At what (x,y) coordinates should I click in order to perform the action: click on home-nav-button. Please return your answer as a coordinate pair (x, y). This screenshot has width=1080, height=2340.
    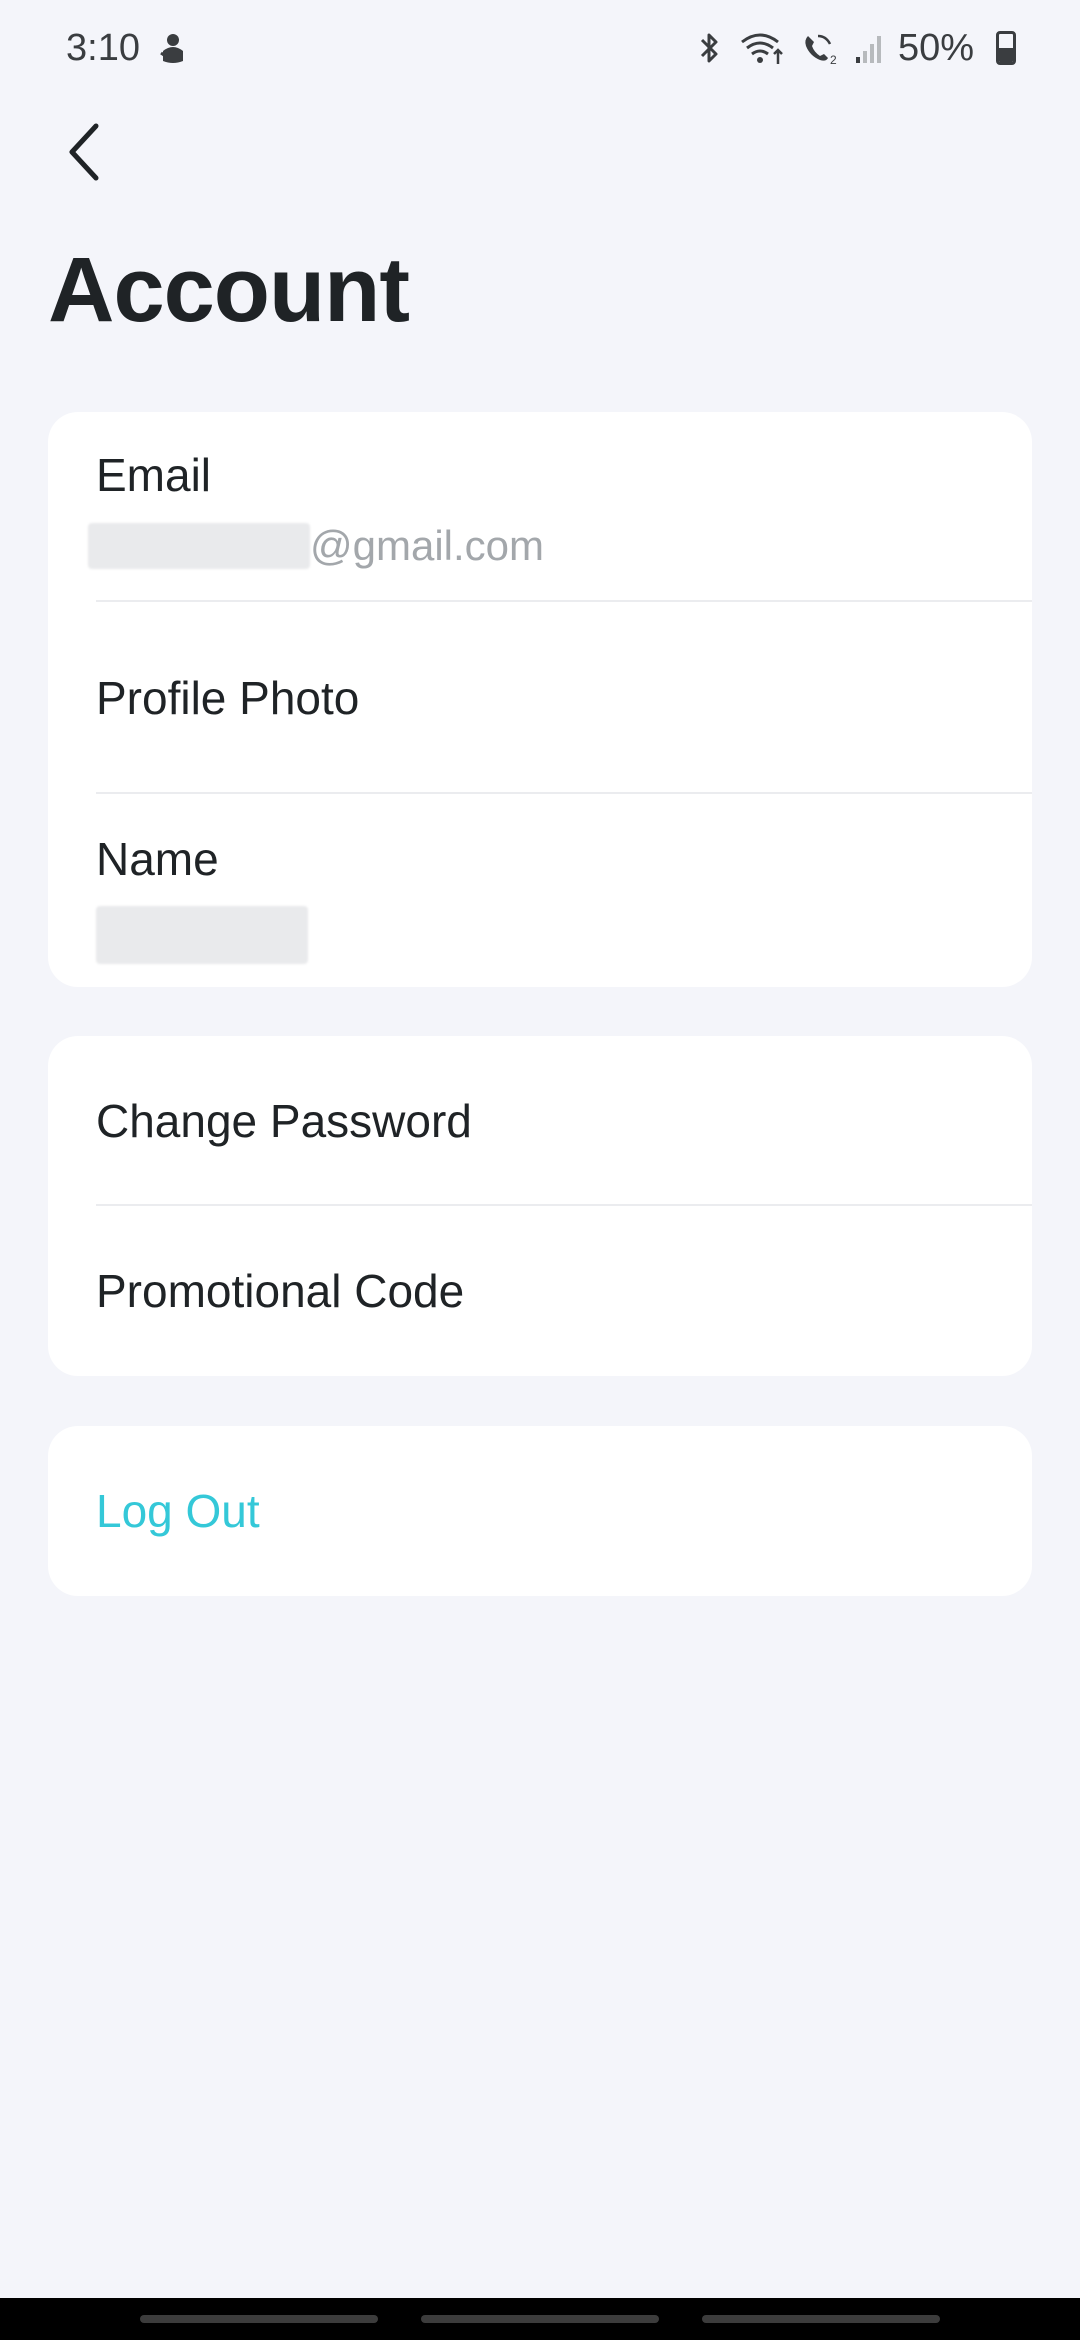
    Looking at the image, I should click on (539, 2319).